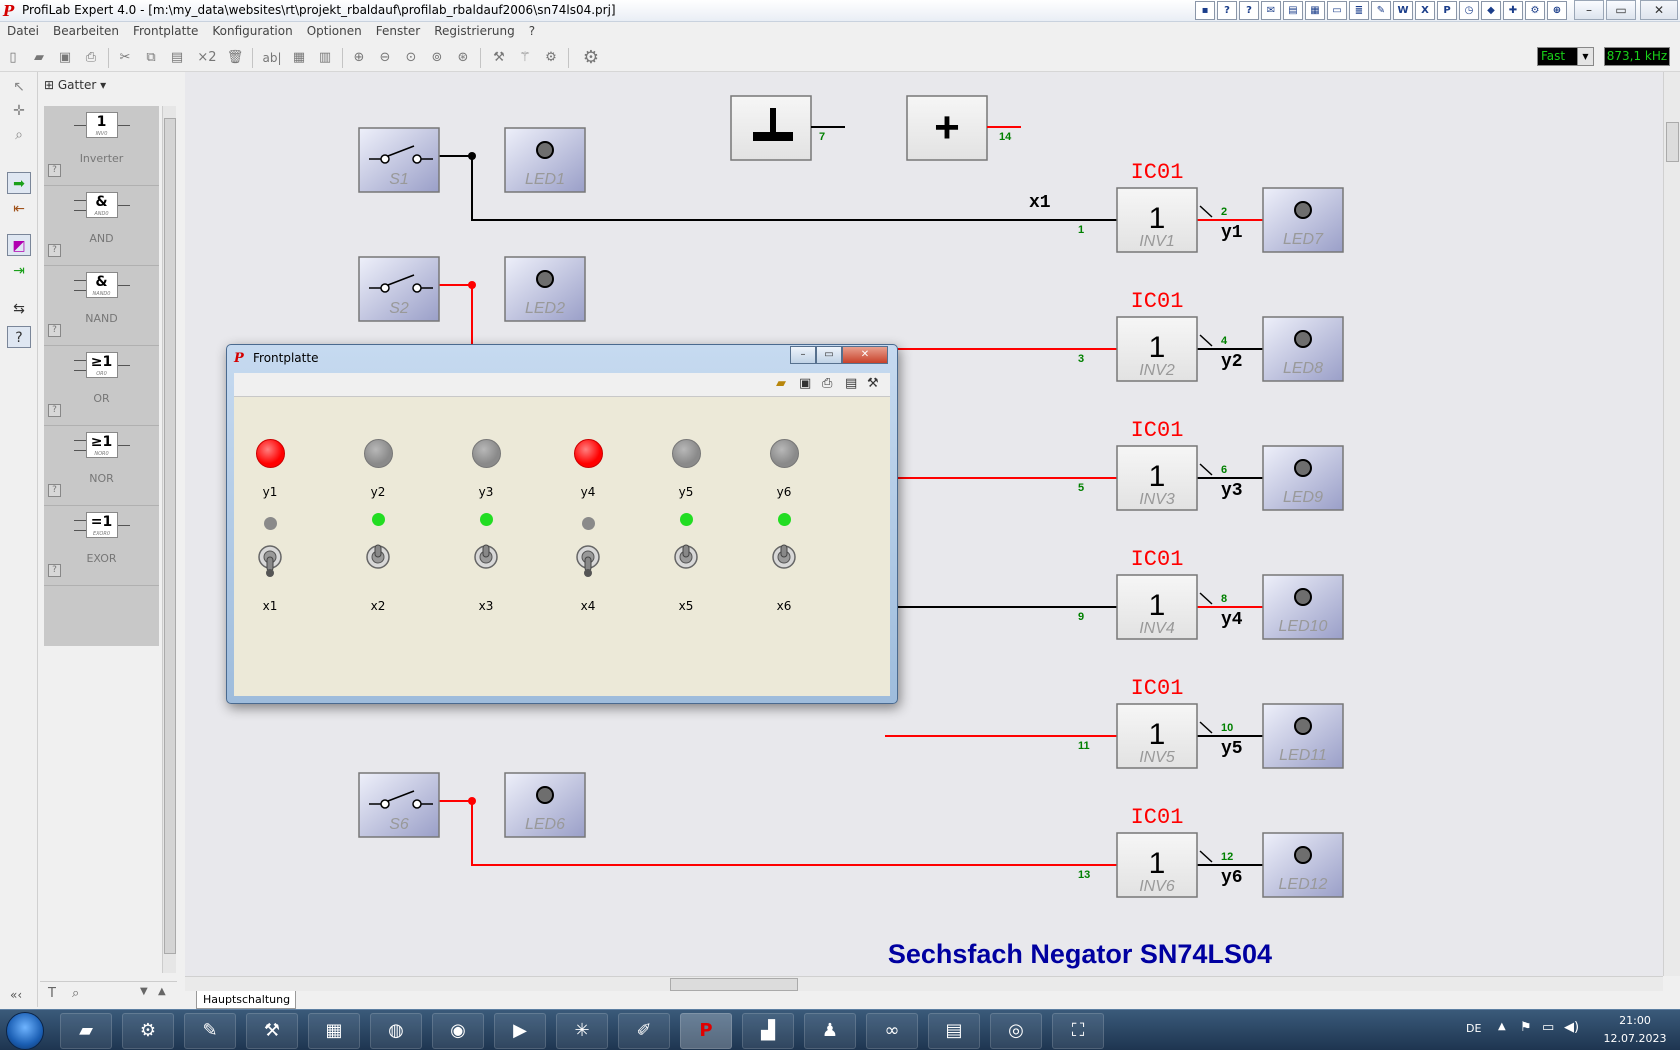 The image size is (1680, 1050). What do you see at coordinates (75, 85) in the screenshot?
I see `library-group-select: ⊞ Gatter ▾` at bounding box center [75, 85].